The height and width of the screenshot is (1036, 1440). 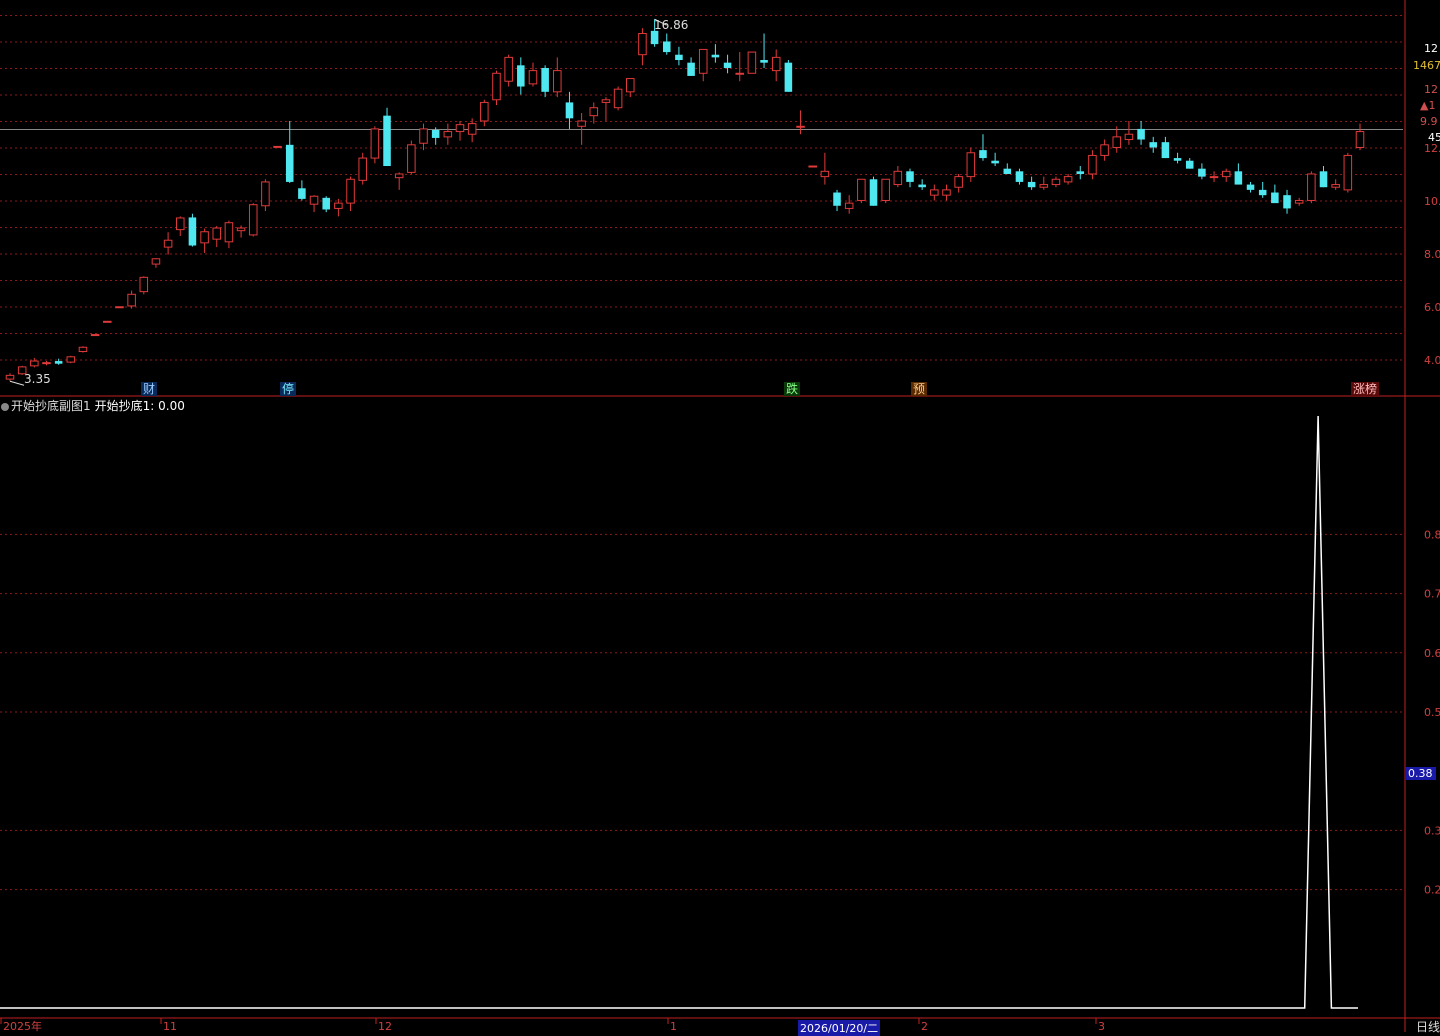 What do you see at coordinates (1432, 830) in the screenshot?
I see `indicator-tick-label: 0.3` at bounding box center [1432, 830].